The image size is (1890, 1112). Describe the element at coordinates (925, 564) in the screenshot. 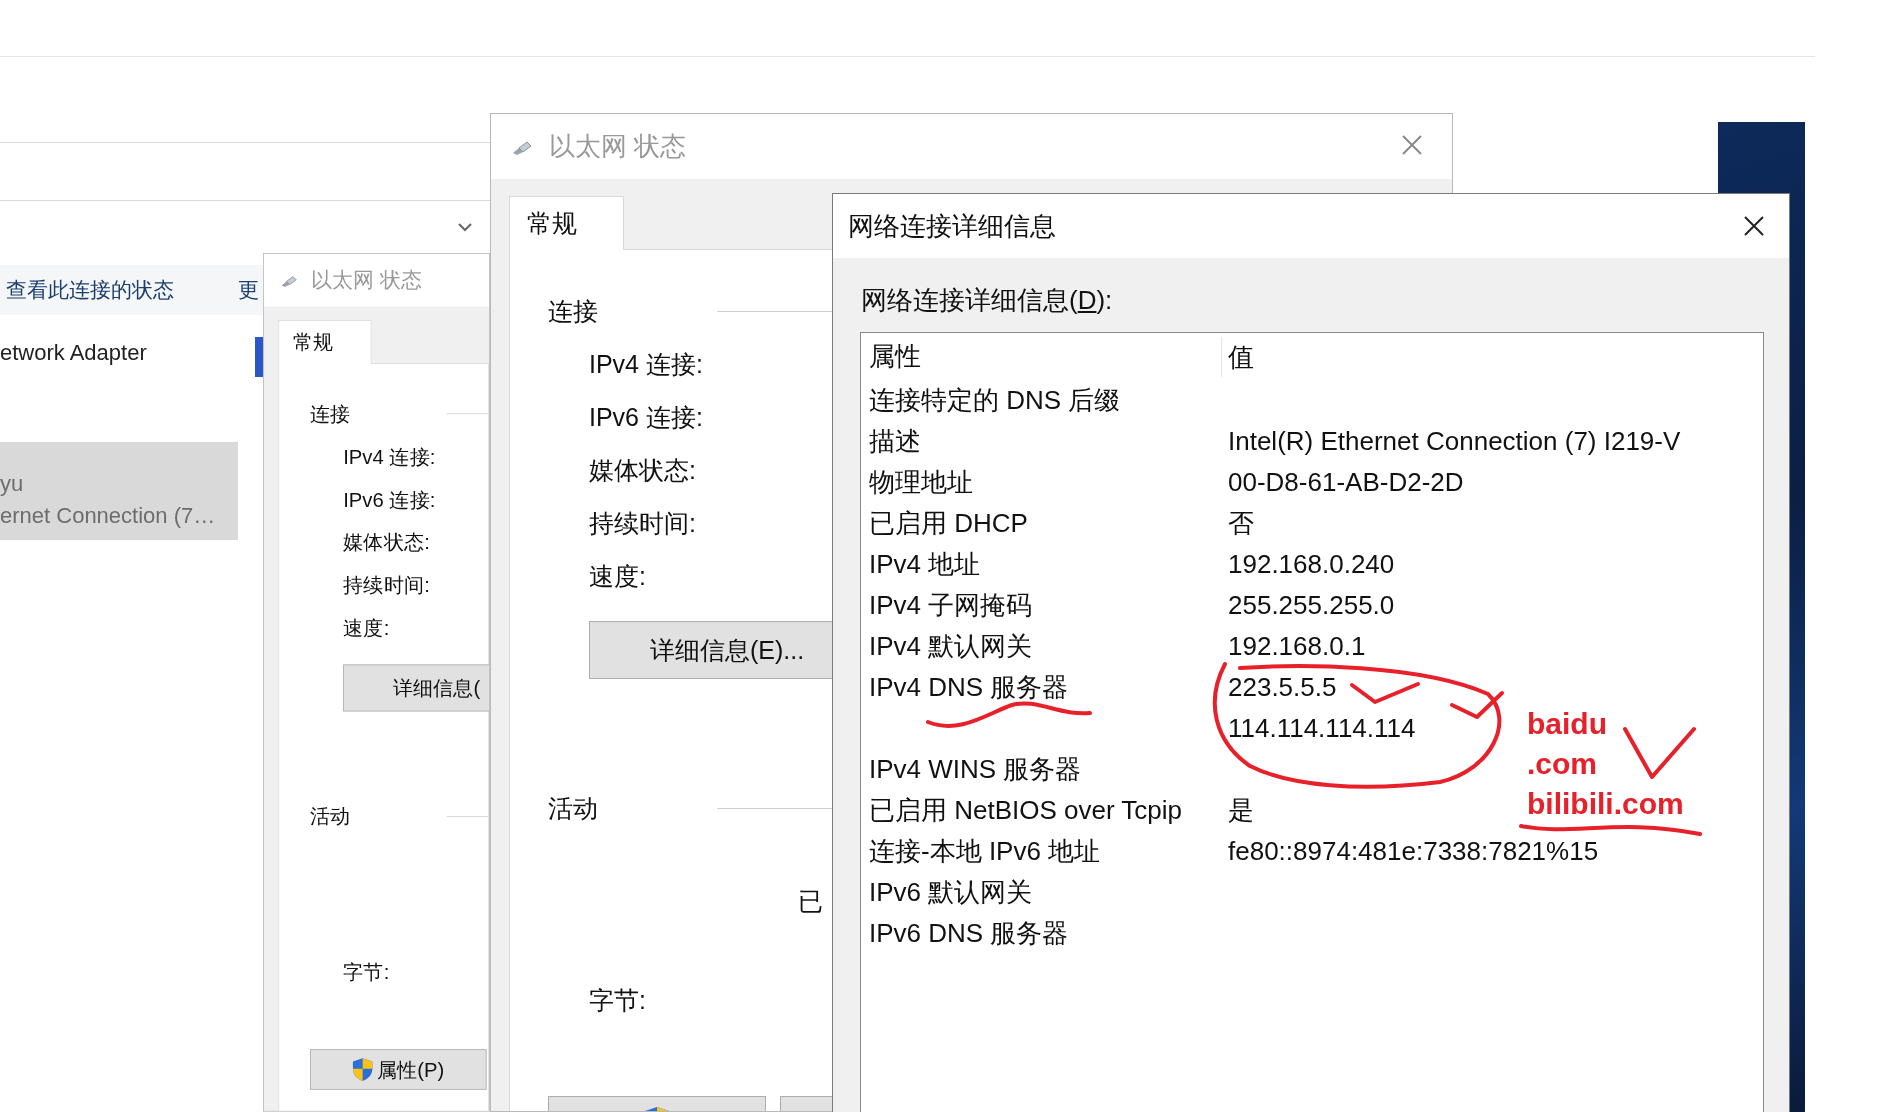

I see `property-cell-text: IPv4 地址` at that location.